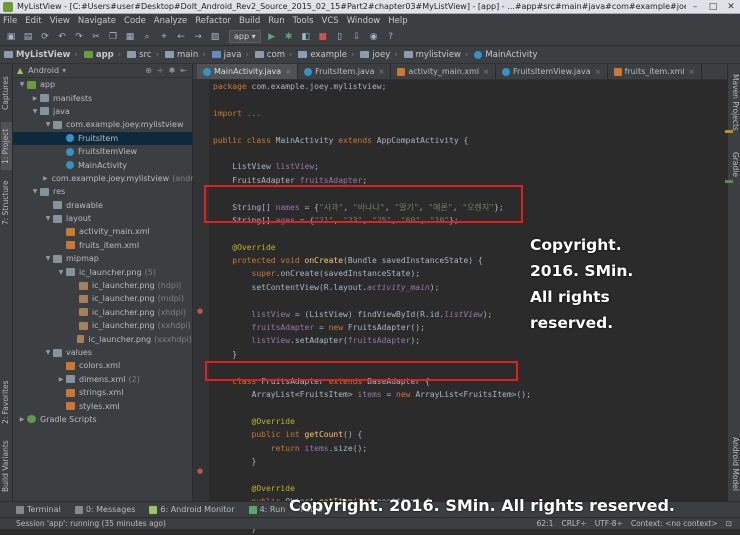 This screenshot has height=535, width=740. Describe the element at coordinates (102, 419) in the screenshot. I see `tree-item: ▶ Gradle Scripts` at that location.